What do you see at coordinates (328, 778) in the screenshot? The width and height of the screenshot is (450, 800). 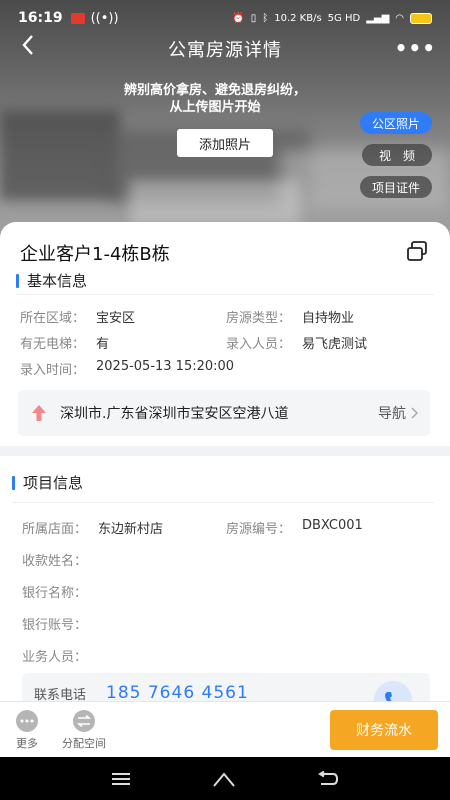 I see `back-icon` at bounding box center [328, 778].